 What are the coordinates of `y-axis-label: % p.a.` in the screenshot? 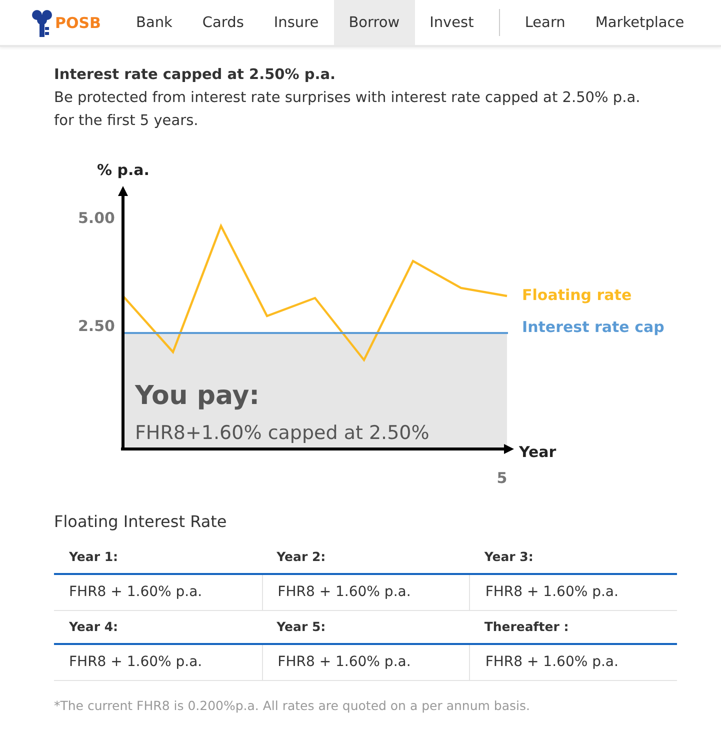 It's located at (123, 170).